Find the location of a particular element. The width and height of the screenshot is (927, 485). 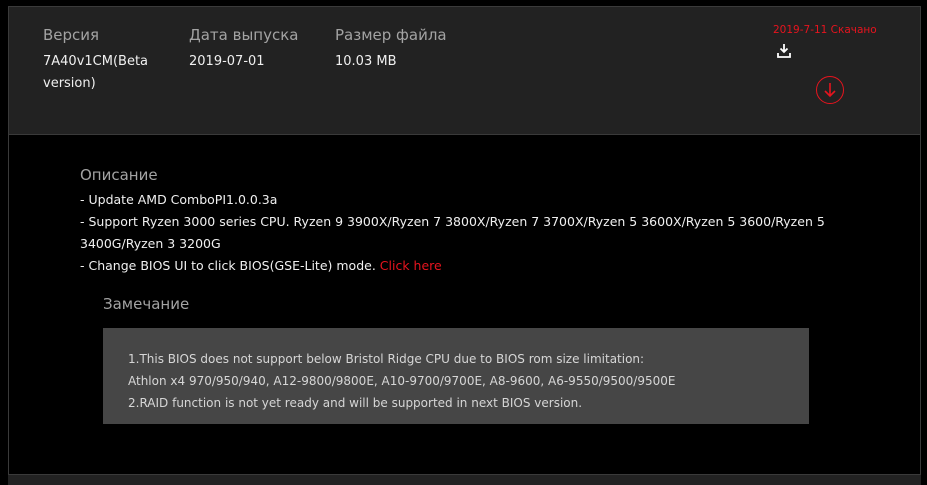

version-value: 7A40v1CM(Beta version) is located at coordinates (96, 72).